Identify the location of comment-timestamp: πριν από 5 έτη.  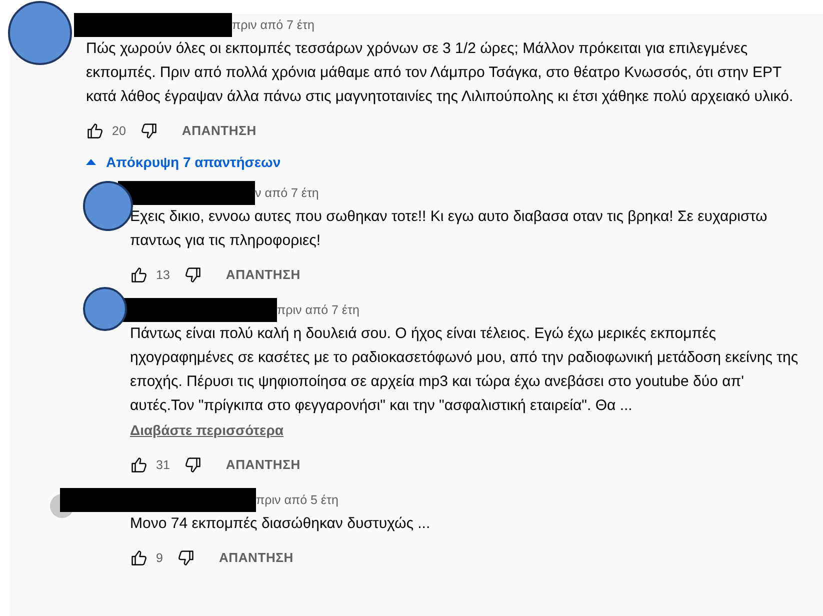
(297, 500).